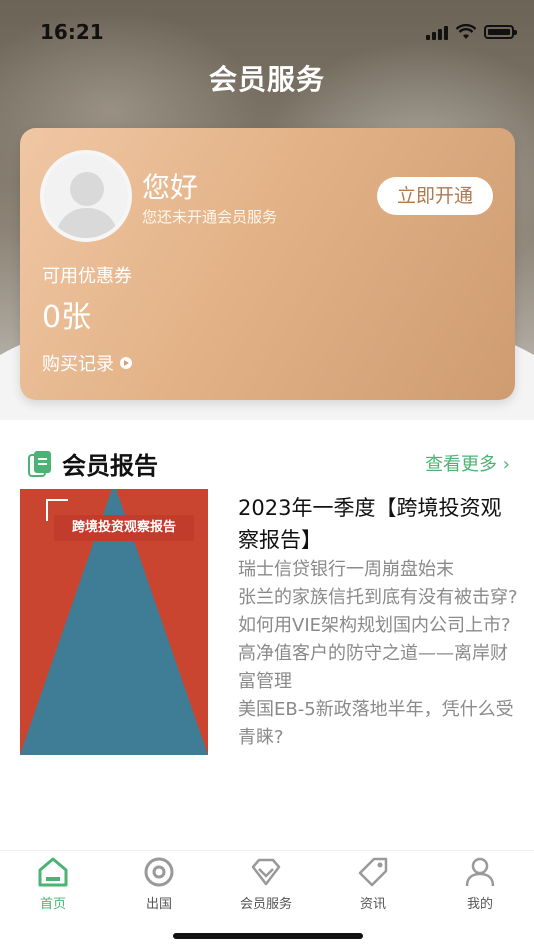  What do you see at coordinates (480, 872) in the screenshot?
I see `person-icon` at bounding box center [480, 872].